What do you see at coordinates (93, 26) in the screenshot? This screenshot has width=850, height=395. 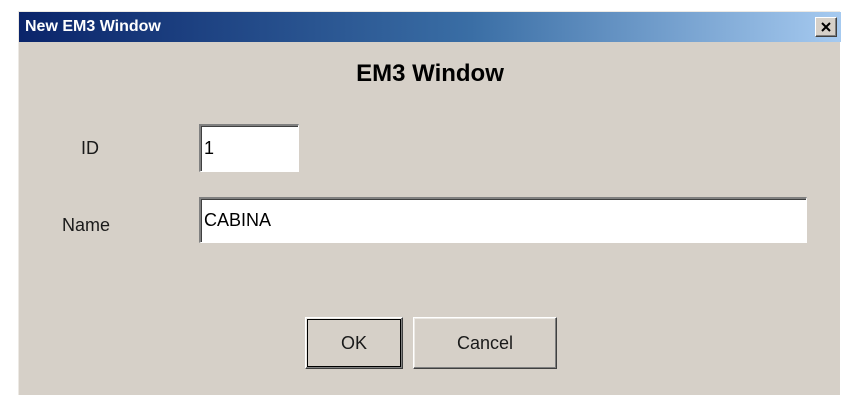 I see `window-title: New EM3 Window` at bounding box center [93, 26].